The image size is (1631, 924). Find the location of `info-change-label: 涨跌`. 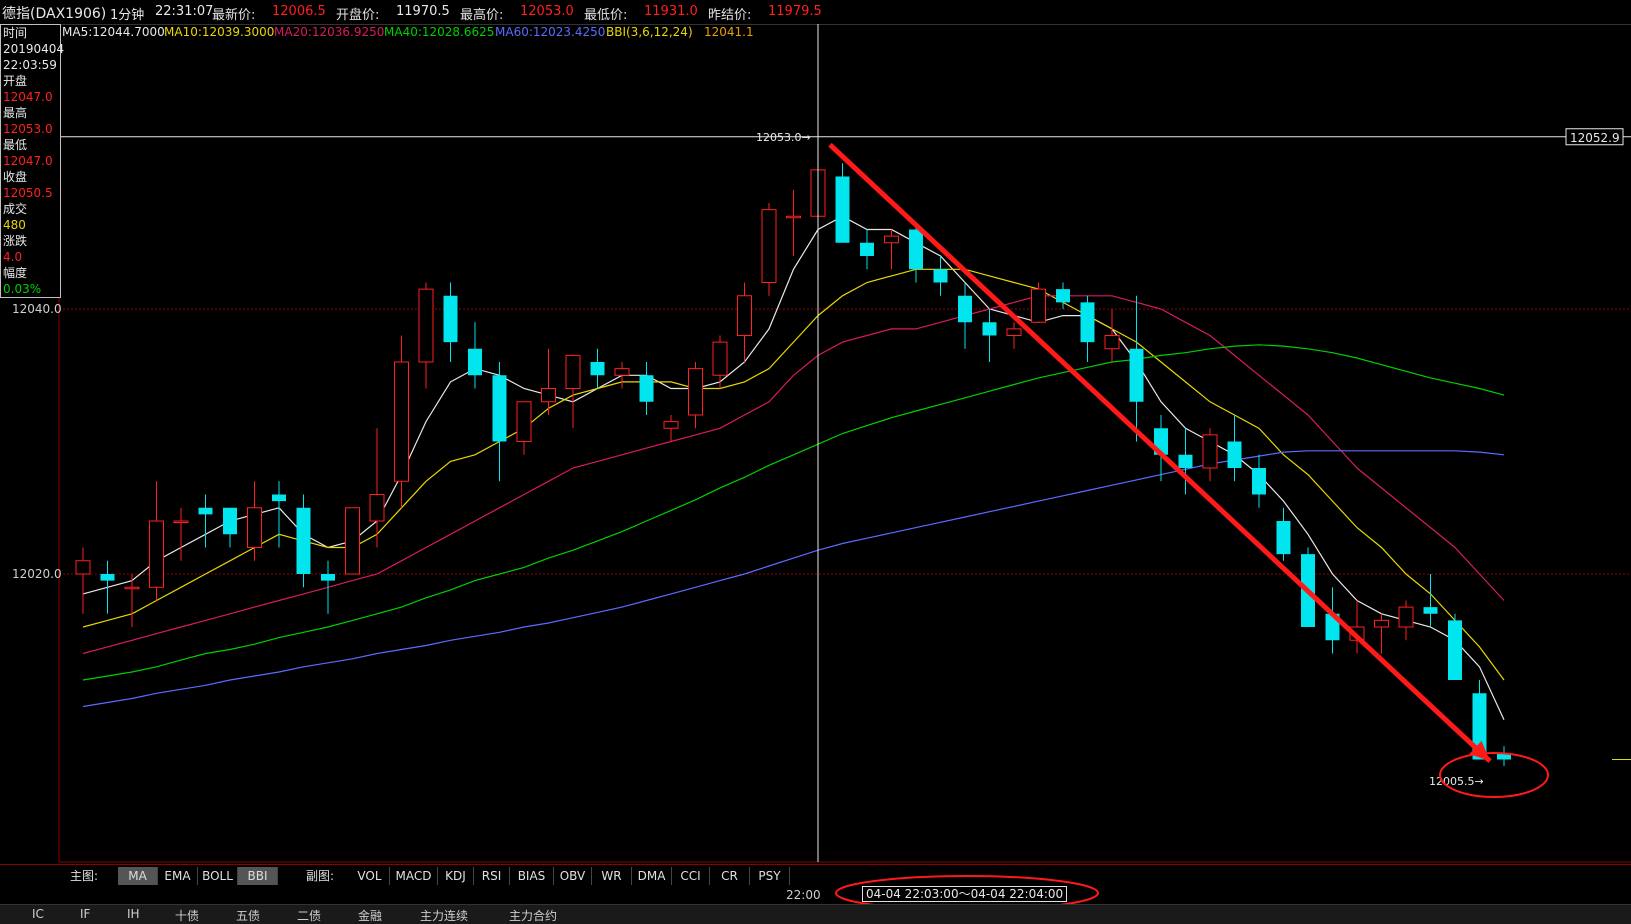

info-change-label: 涨跌 is located at coordinates (15, 241).